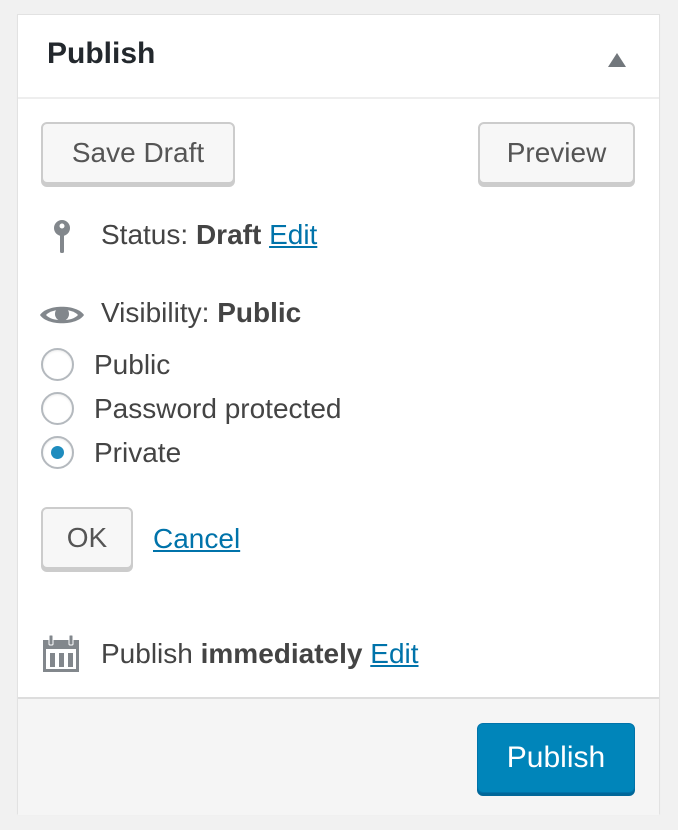  I want to click on eye-icon, so click(62, 315).